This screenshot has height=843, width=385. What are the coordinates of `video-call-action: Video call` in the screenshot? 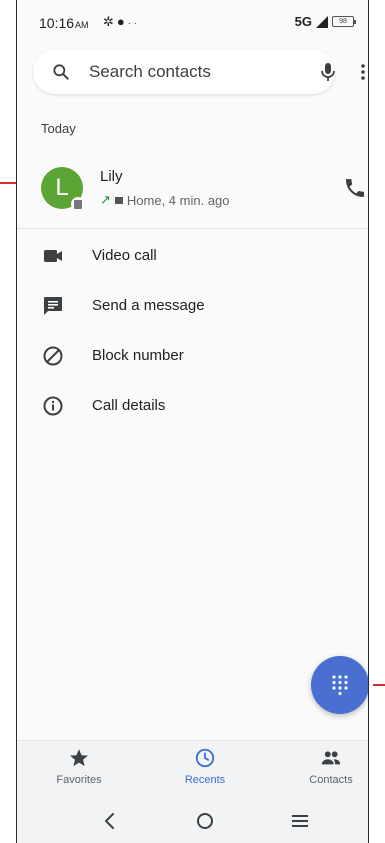 It's located at (192, 256).